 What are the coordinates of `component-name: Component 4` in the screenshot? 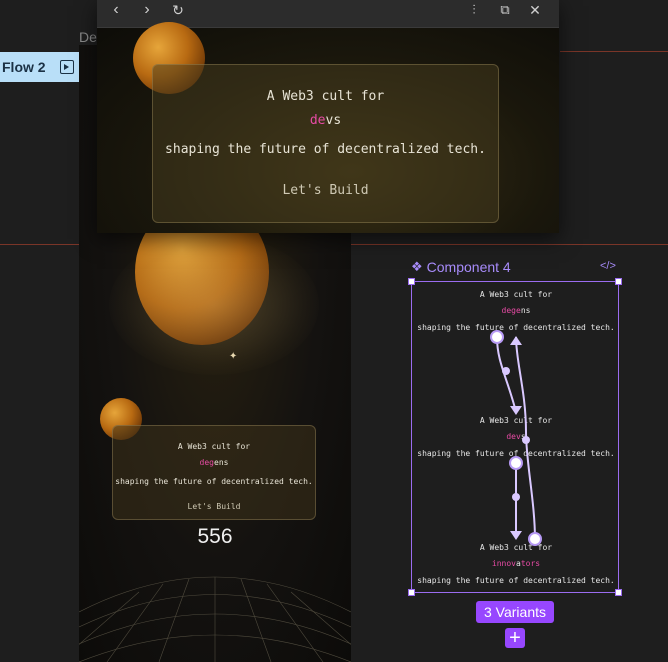 It's located at (468, 267).